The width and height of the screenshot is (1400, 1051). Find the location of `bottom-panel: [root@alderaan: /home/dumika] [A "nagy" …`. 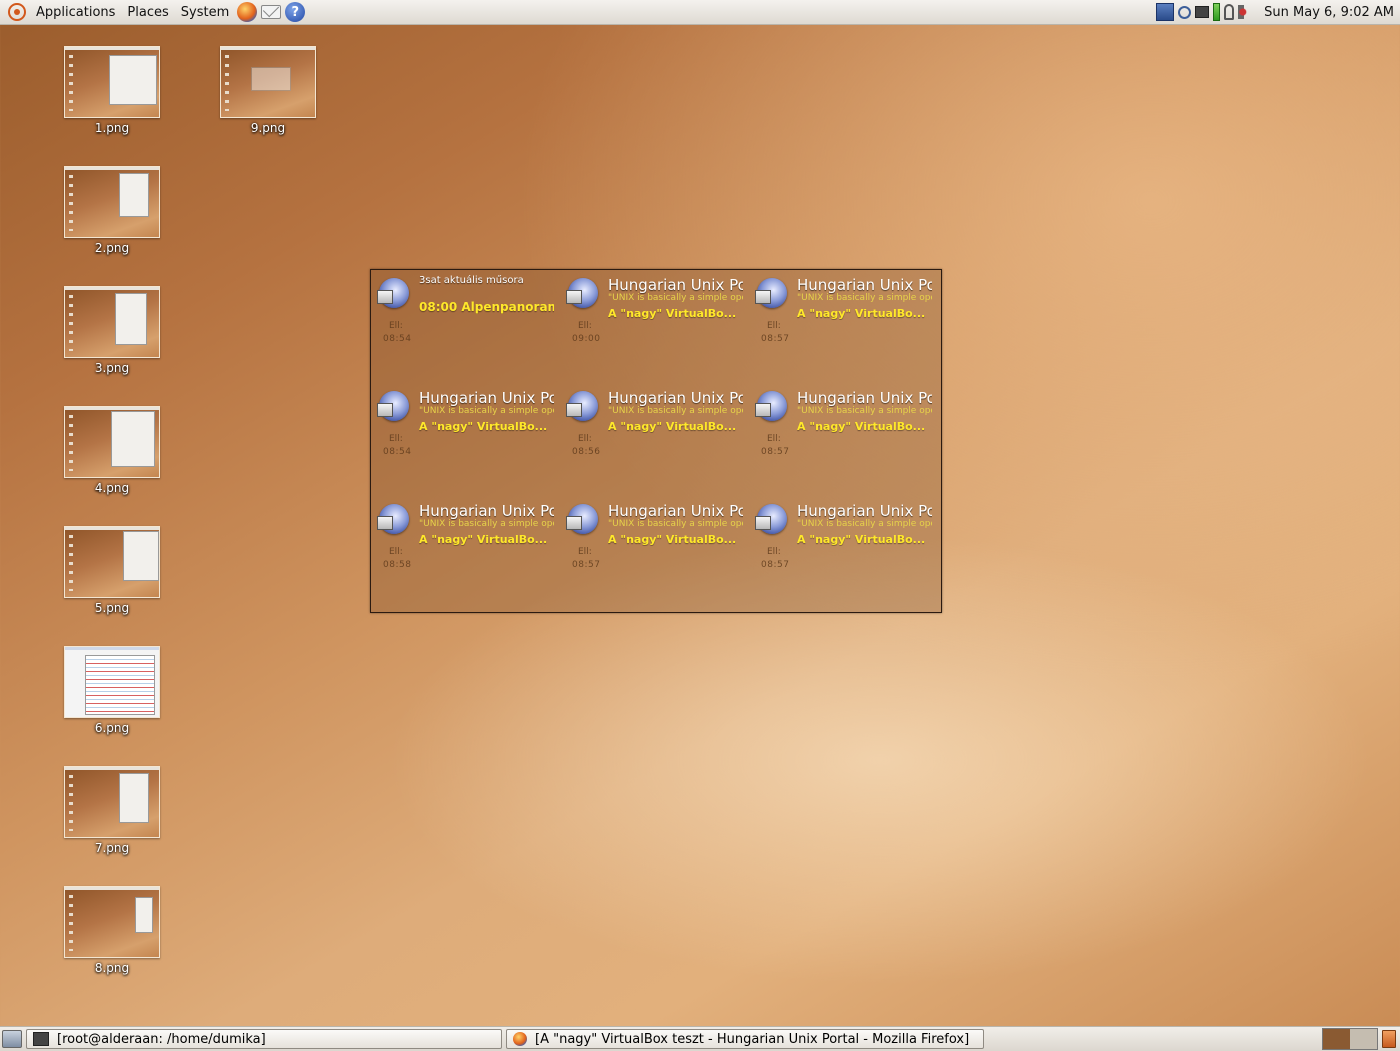

bottom-panel: [root@alderaan: /home/dumika] [A "nagy" … is located at coordinates (700, 1038).